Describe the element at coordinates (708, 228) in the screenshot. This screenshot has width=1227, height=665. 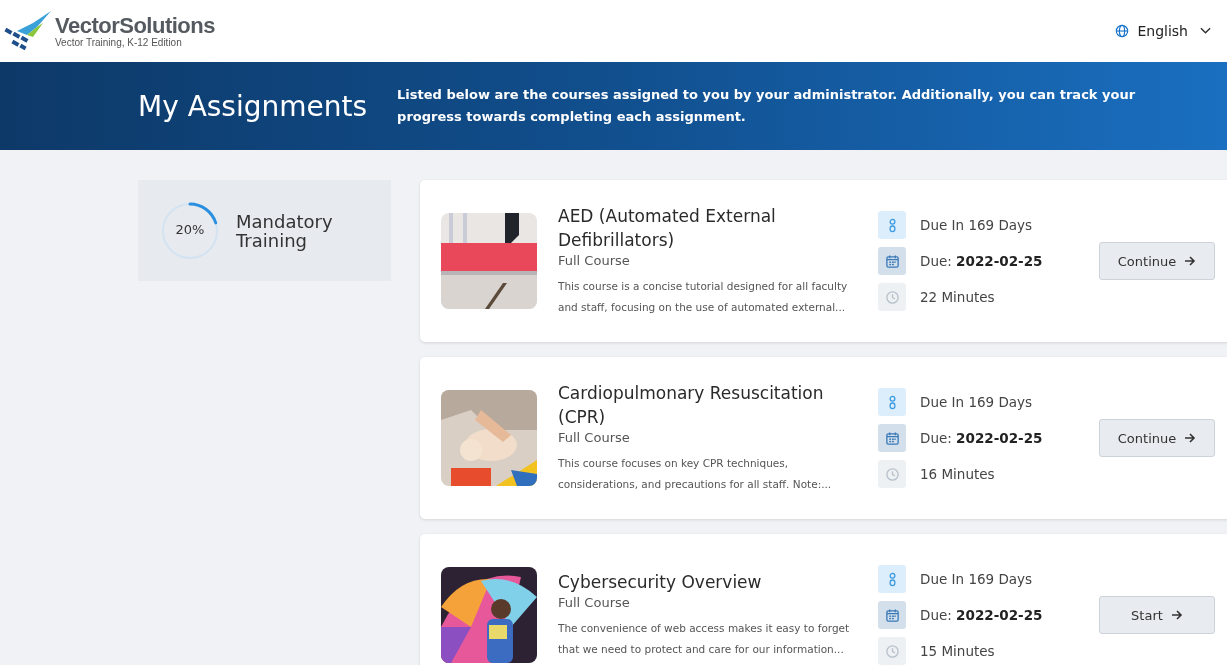
I see `course-title: AED (Automated External Defibrillators)` at that location.